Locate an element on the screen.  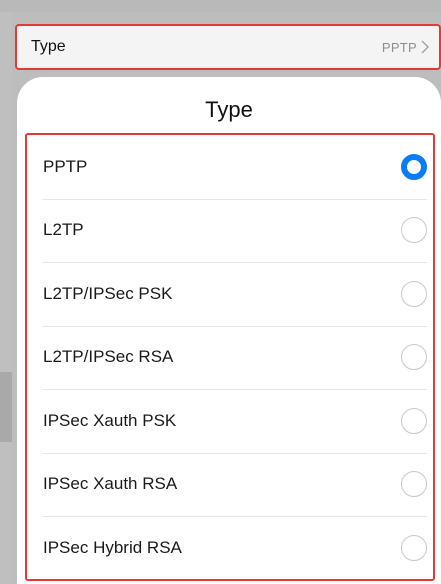
dimmed-background-shade is located at coordinates (6, 407).